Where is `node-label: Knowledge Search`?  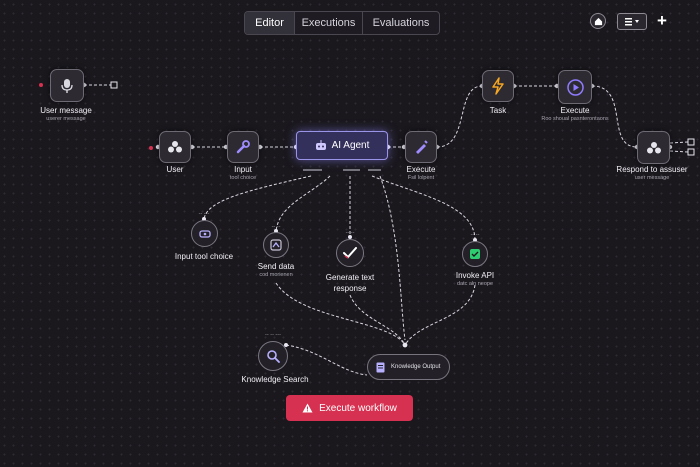 node-label: Knowledge Search is located at coordinates (275, 379).